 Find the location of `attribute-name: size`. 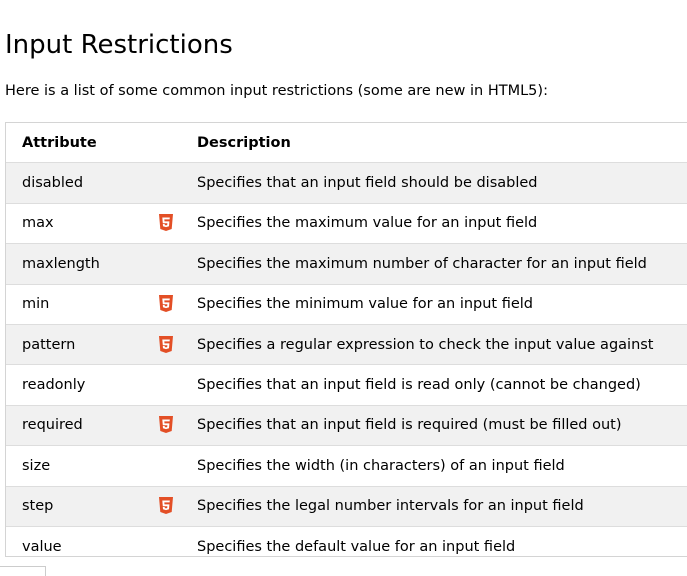

attribute-name: size is located at coordinates (79, 466).